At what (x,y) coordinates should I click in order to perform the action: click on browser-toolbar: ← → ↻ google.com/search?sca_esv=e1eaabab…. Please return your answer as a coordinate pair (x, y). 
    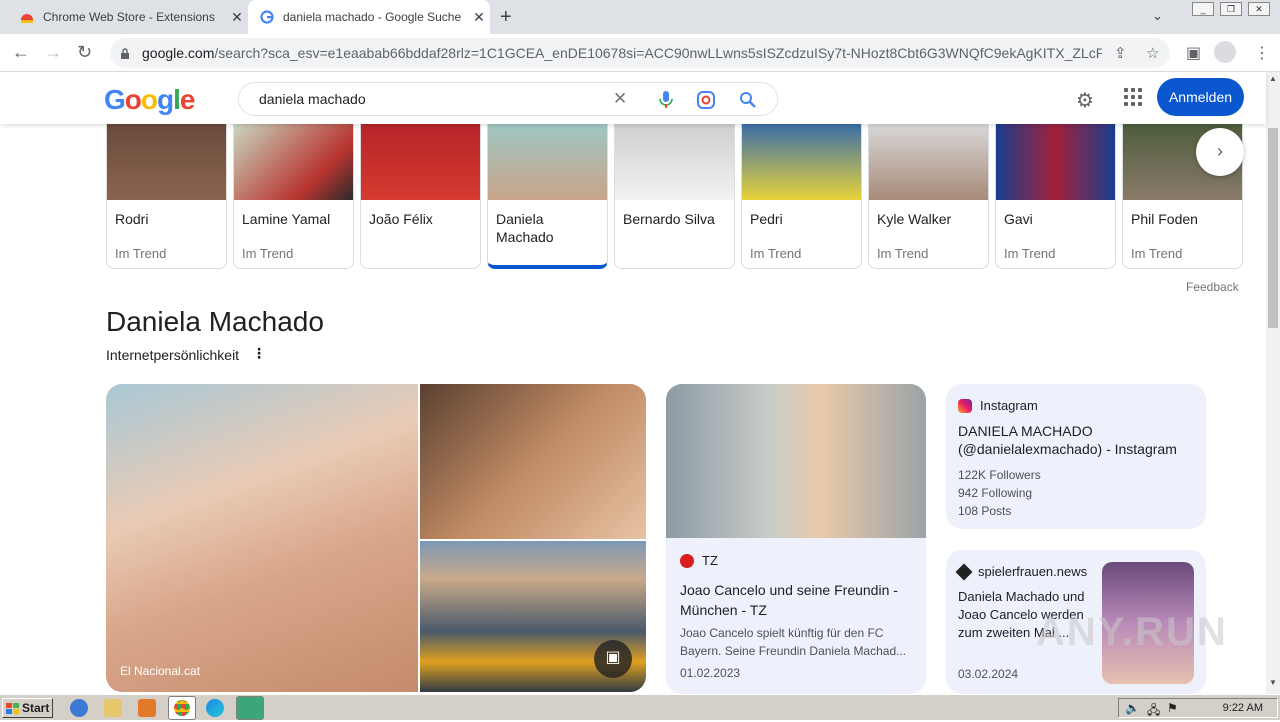
    Looking at the image, I should click on (640, 53).